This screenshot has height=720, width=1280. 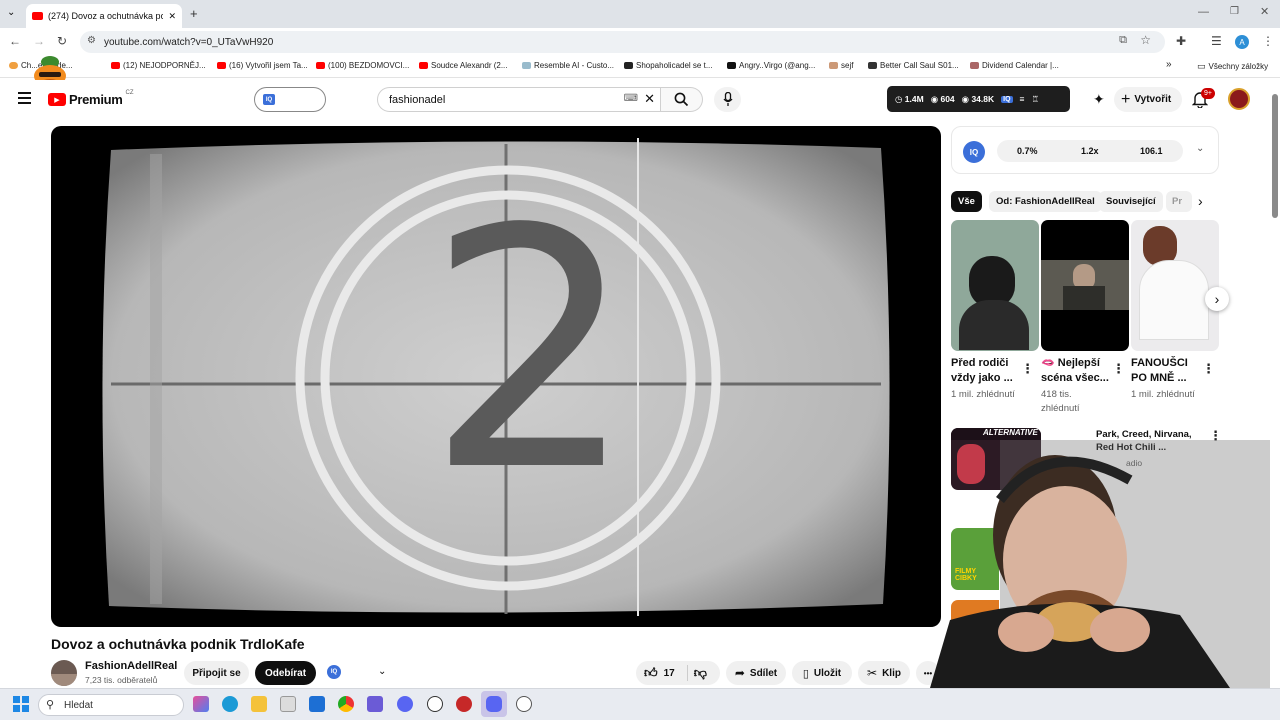 I want to click on store-icon, so click(x=288, y=704).